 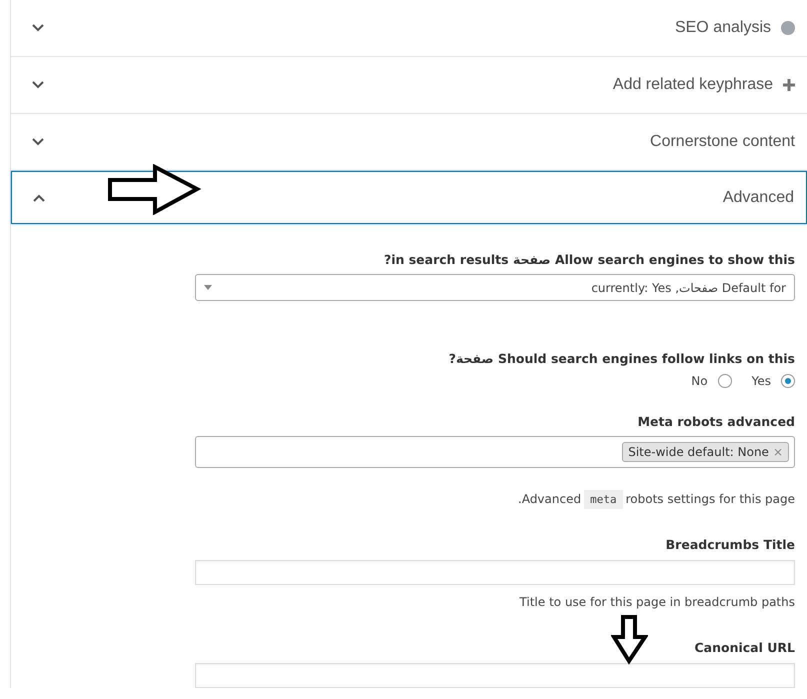 I want to click on select-field: currently: Yes ,صفحات Default for, so click(x=495, y=287).